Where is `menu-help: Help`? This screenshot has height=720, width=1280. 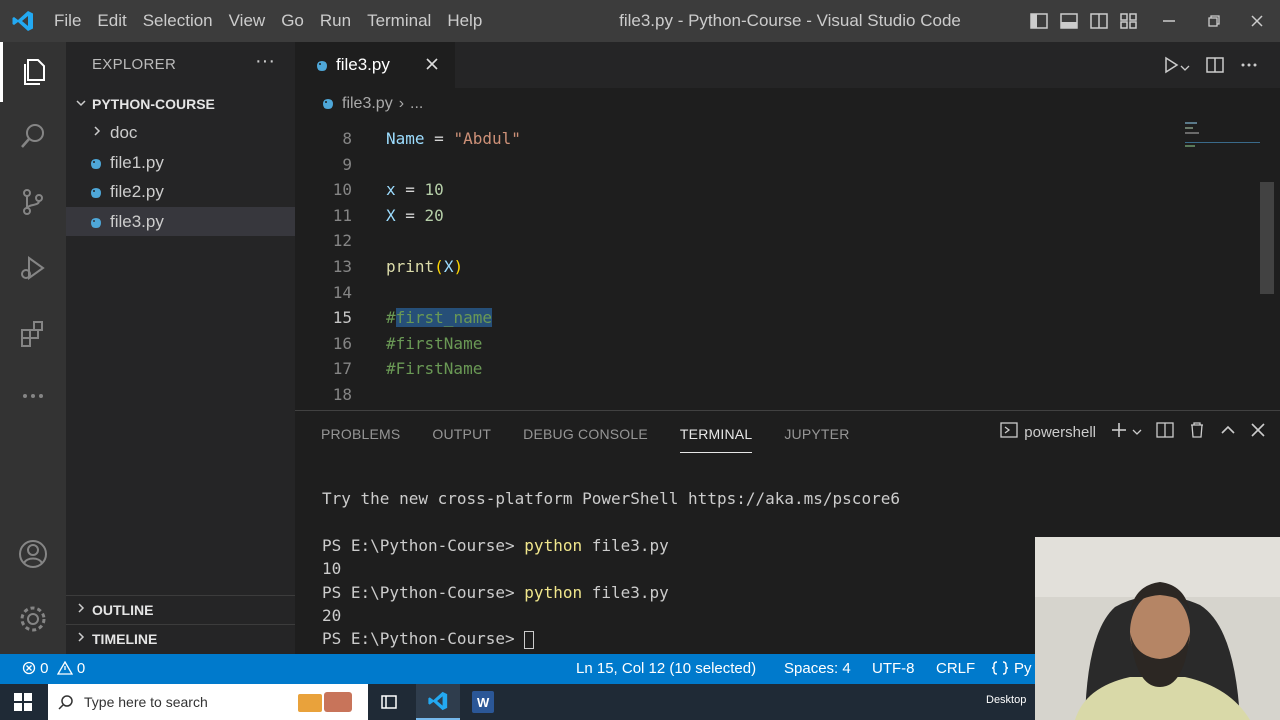 menu-help: Help is located at coordinates (464, 21).